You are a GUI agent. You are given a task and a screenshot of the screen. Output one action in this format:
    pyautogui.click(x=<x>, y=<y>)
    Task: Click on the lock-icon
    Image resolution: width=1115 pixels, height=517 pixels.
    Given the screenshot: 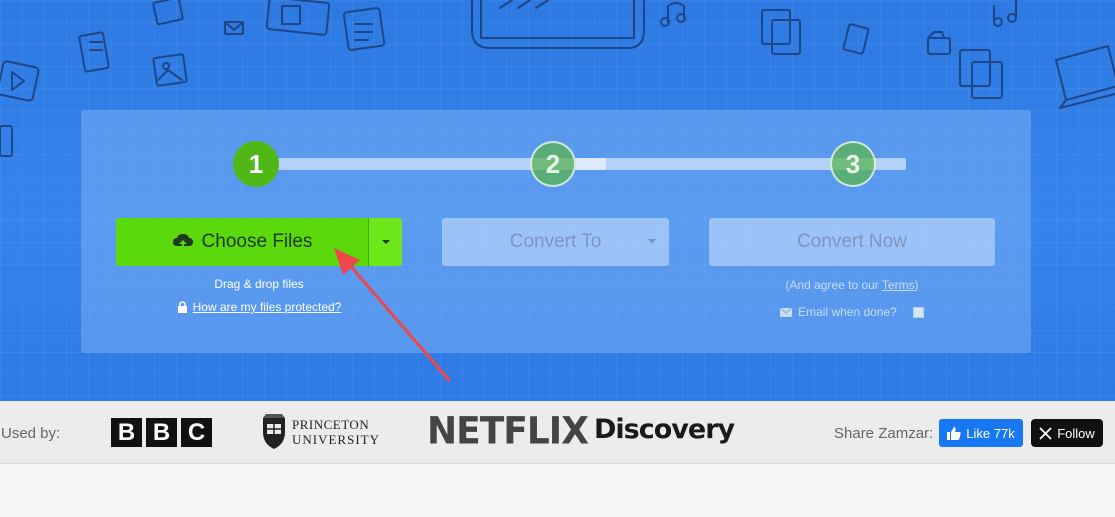 What is the action you would take?
    pyautogui.click(x=182, y=306)
    